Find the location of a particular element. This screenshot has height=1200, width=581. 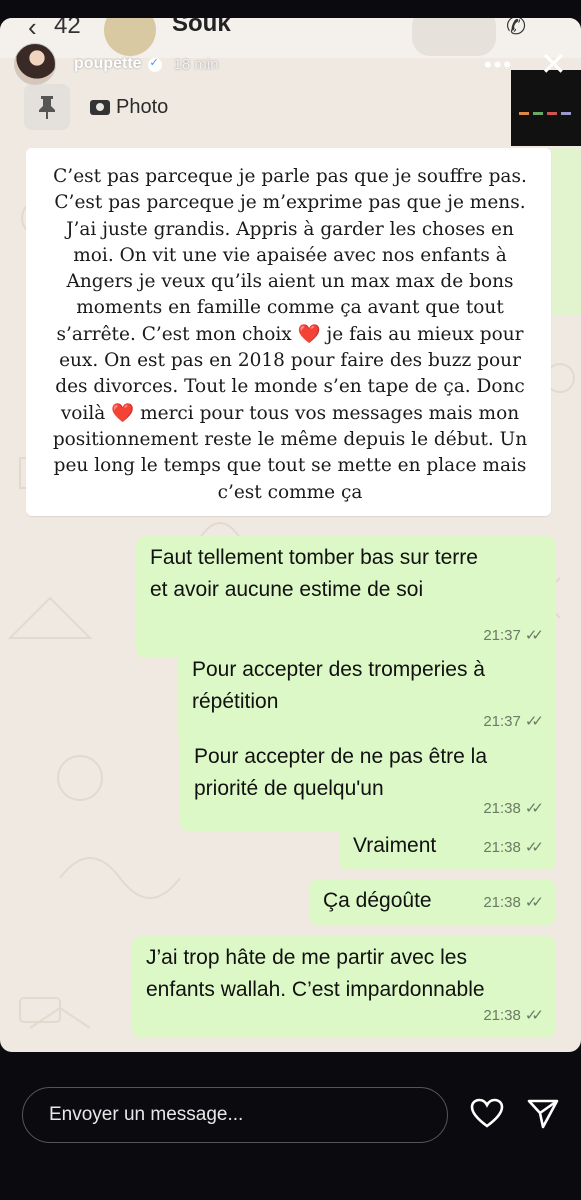

video-call-icon is located at coordinates (454, 37).